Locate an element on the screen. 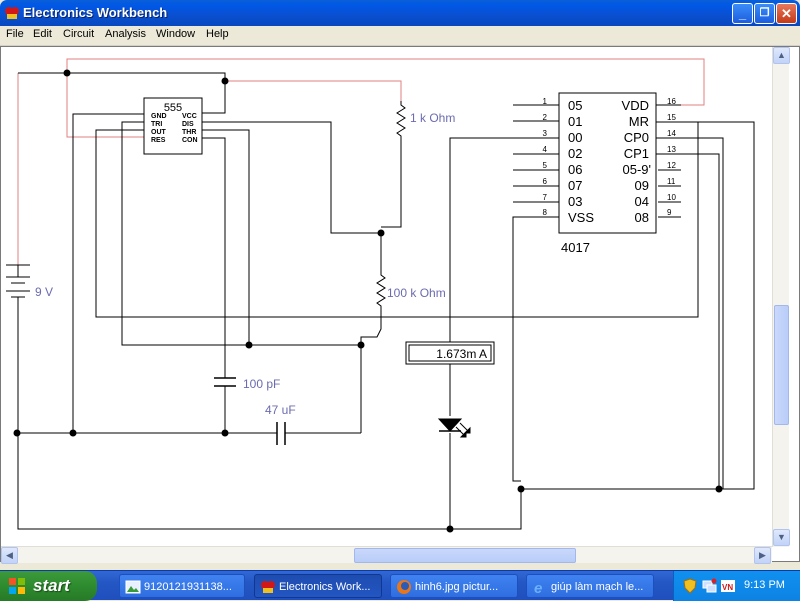 This screenshot has height=601, width=800. battery-label: 9 V is located at coordinates (44, 292).